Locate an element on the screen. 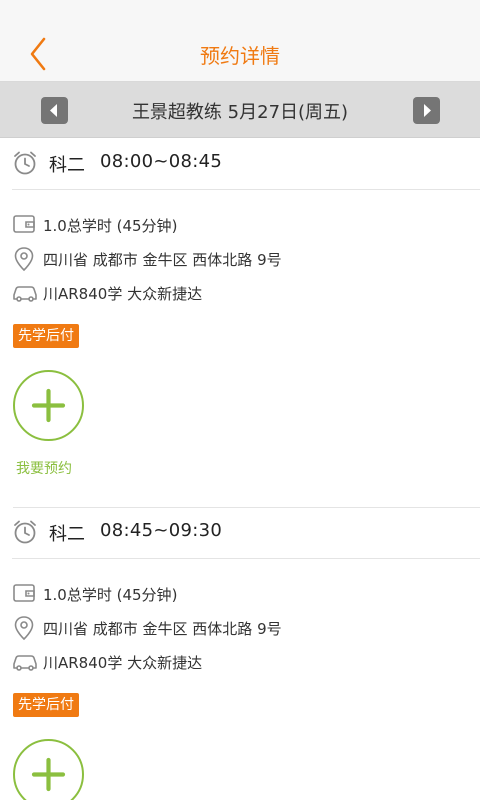 The height and width of the screenshot is (800, 480). slot-time: 08:00~08:45 is located at coordinates (161, 161).